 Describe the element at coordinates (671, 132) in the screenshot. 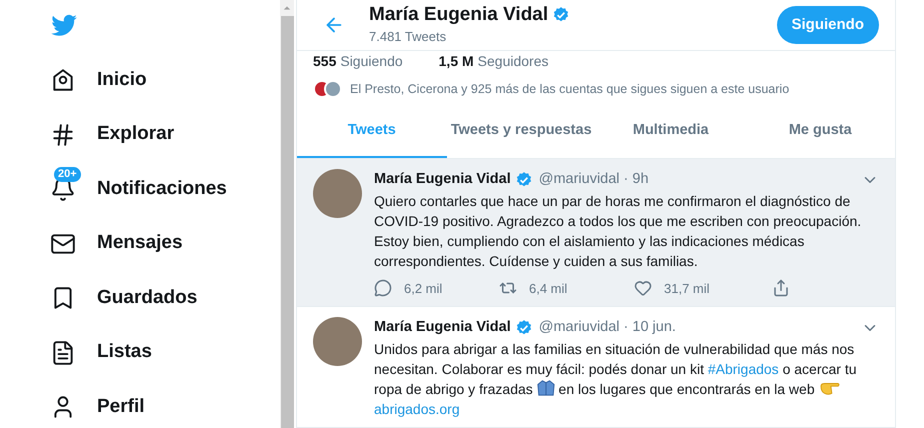

I see `profile-tab: Multimedia` at that location.